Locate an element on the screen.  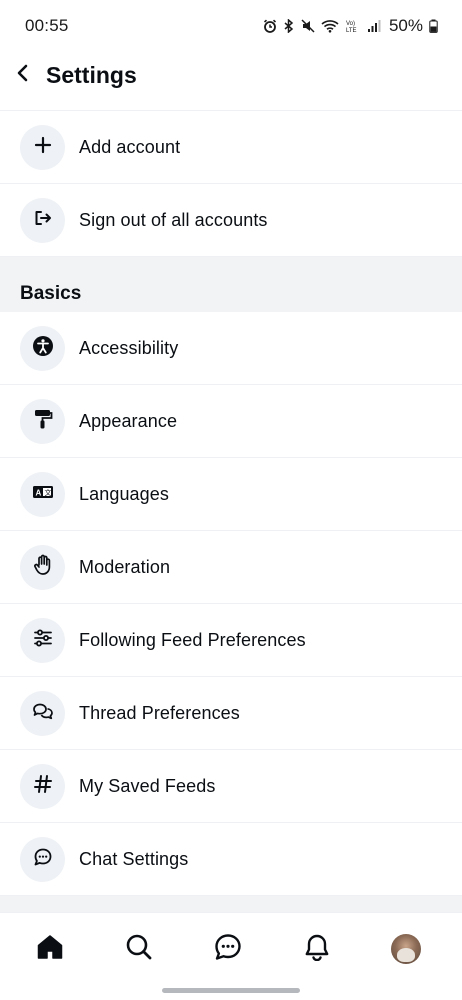
plus-icon is located at coordinates (43, 147).